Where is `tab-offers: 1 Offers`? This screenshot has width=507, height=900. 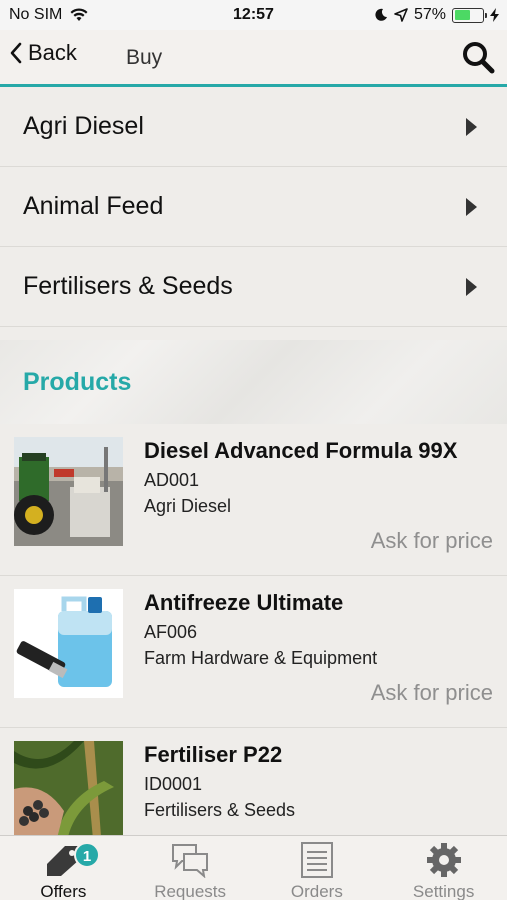
tab-offers: 1 Offers is located at coordinates (63, 868).